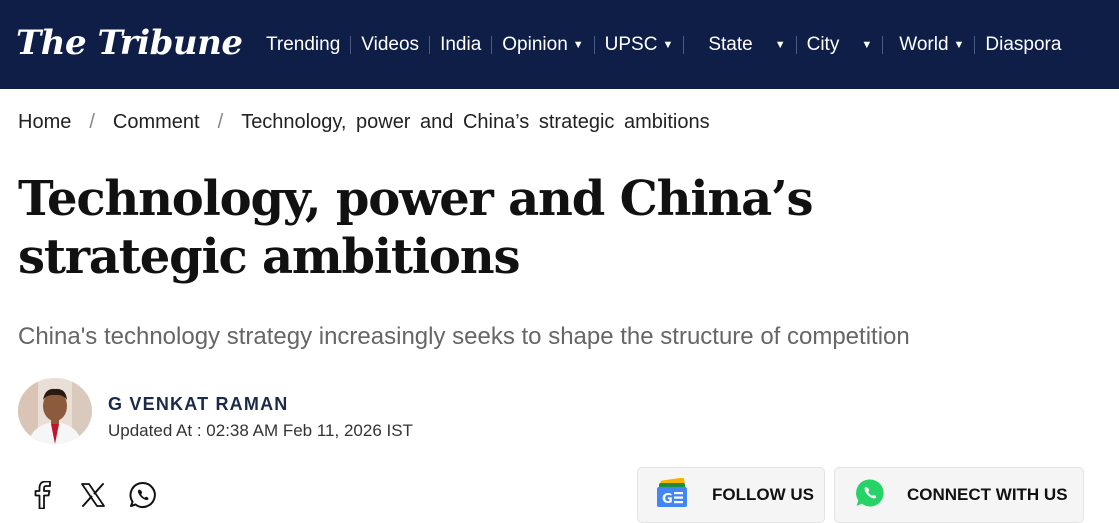 This screenshot has height=523, width=1119. What do you see at coordinates (43, 495) in the screenshot?
I see `facebook-icon` at bounding box center [43, 495].